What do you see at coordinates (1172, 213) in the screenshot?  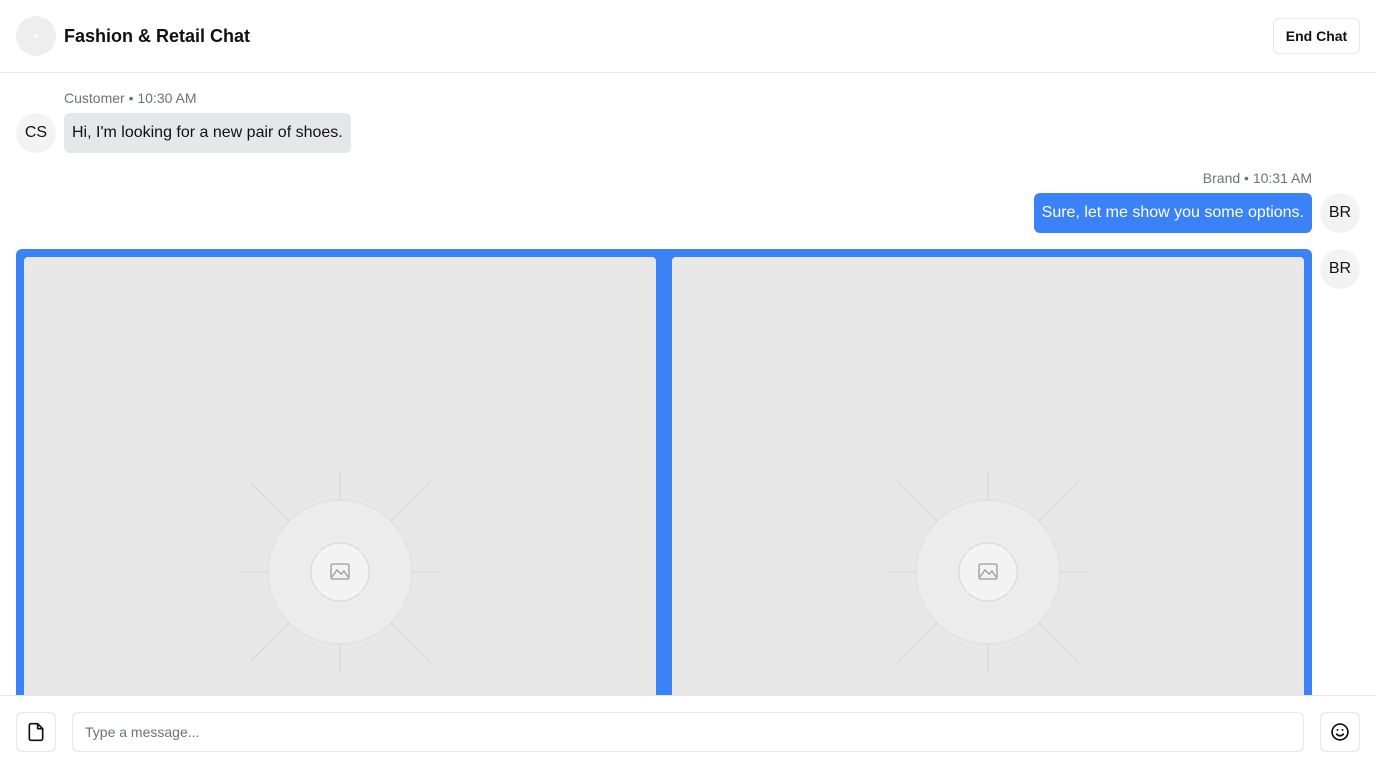 I see `message-bubble-brand: Sure, let me show you some options.` at bounding box center [1172, 213].